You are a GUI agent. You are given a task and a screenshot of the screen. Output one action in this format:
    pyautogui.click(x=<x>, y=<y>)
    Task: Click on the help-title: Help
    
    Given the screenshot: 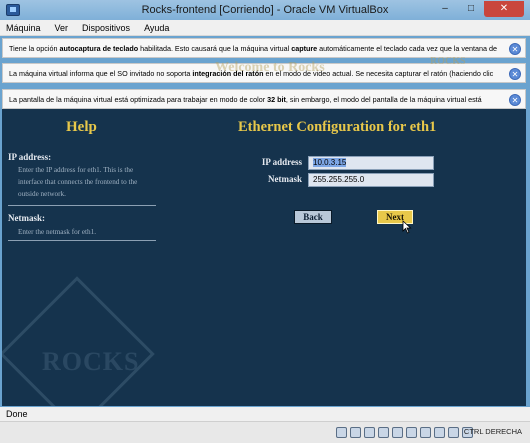 What is the action you would take?
    pyautogui.click(x=81, y=127)
    